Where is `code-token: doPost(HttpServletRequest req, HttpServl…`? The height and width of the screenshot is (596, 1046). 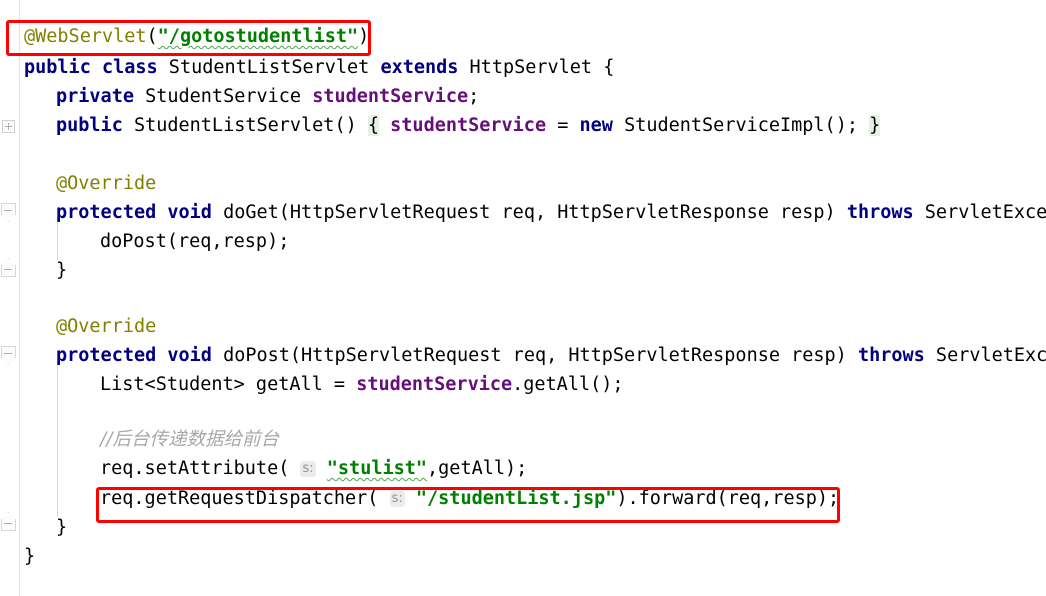
code-token: doPost(HttpServletRequest req, HttpServl… is located at coordinates (534, 355).